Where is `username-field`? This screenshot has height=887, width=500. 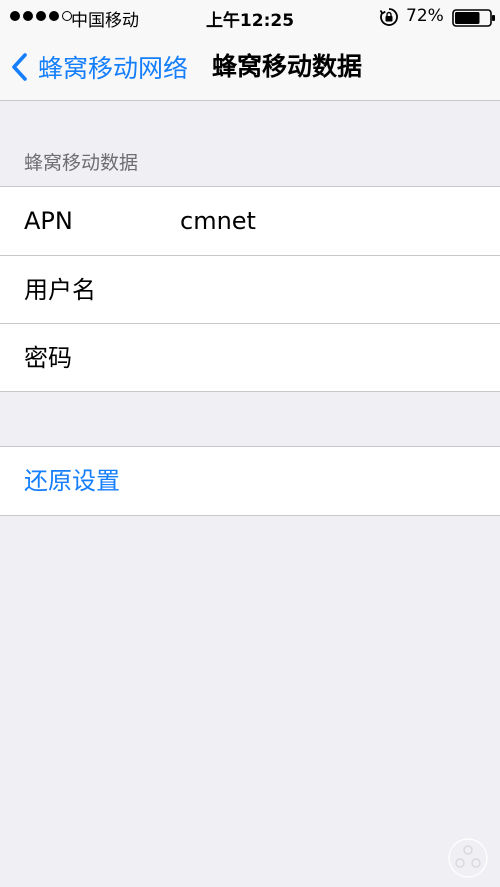
username-field is located at coordinates (330, 290).